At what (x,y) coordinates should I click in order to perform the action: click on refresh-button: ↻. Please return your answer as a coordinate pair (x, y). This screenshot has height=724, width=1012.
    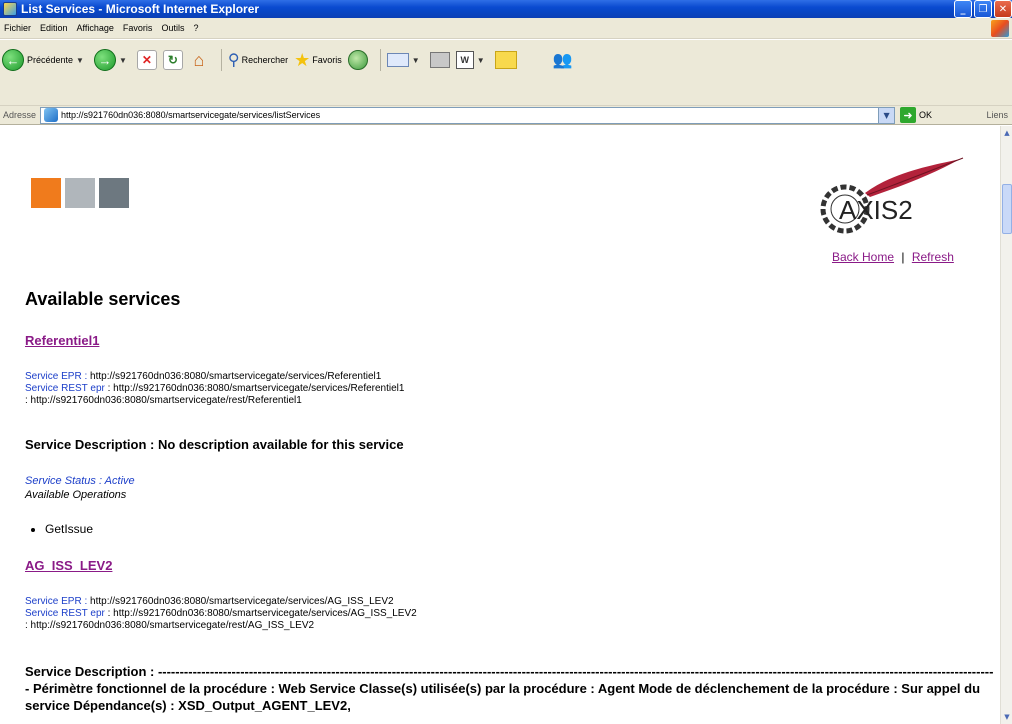
    Looking at the image, I should click on (172, 60).